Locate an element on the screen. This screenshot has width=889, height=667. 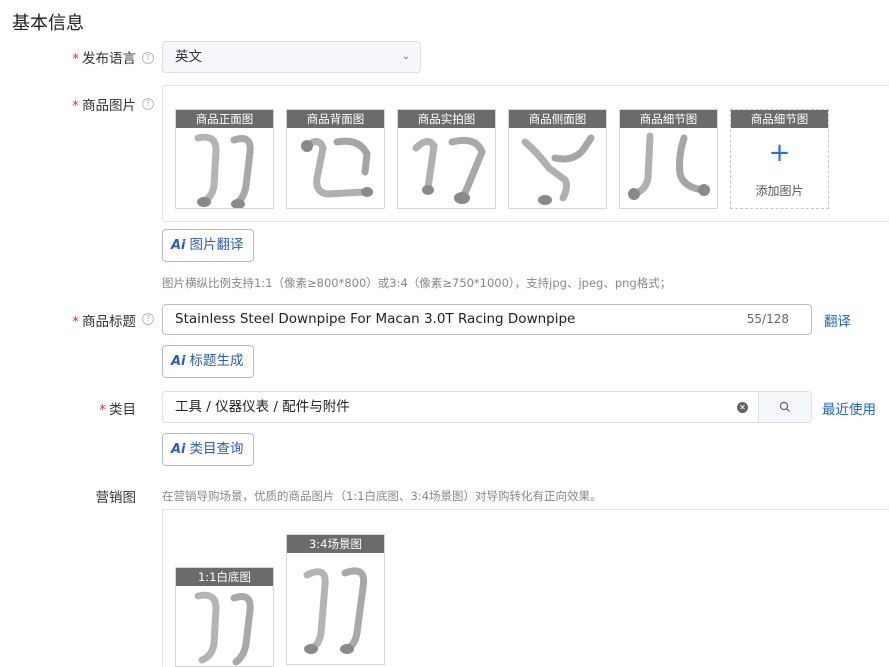
marketing-image-scene: 3:4场景图 is located at coordinates (335, 599).